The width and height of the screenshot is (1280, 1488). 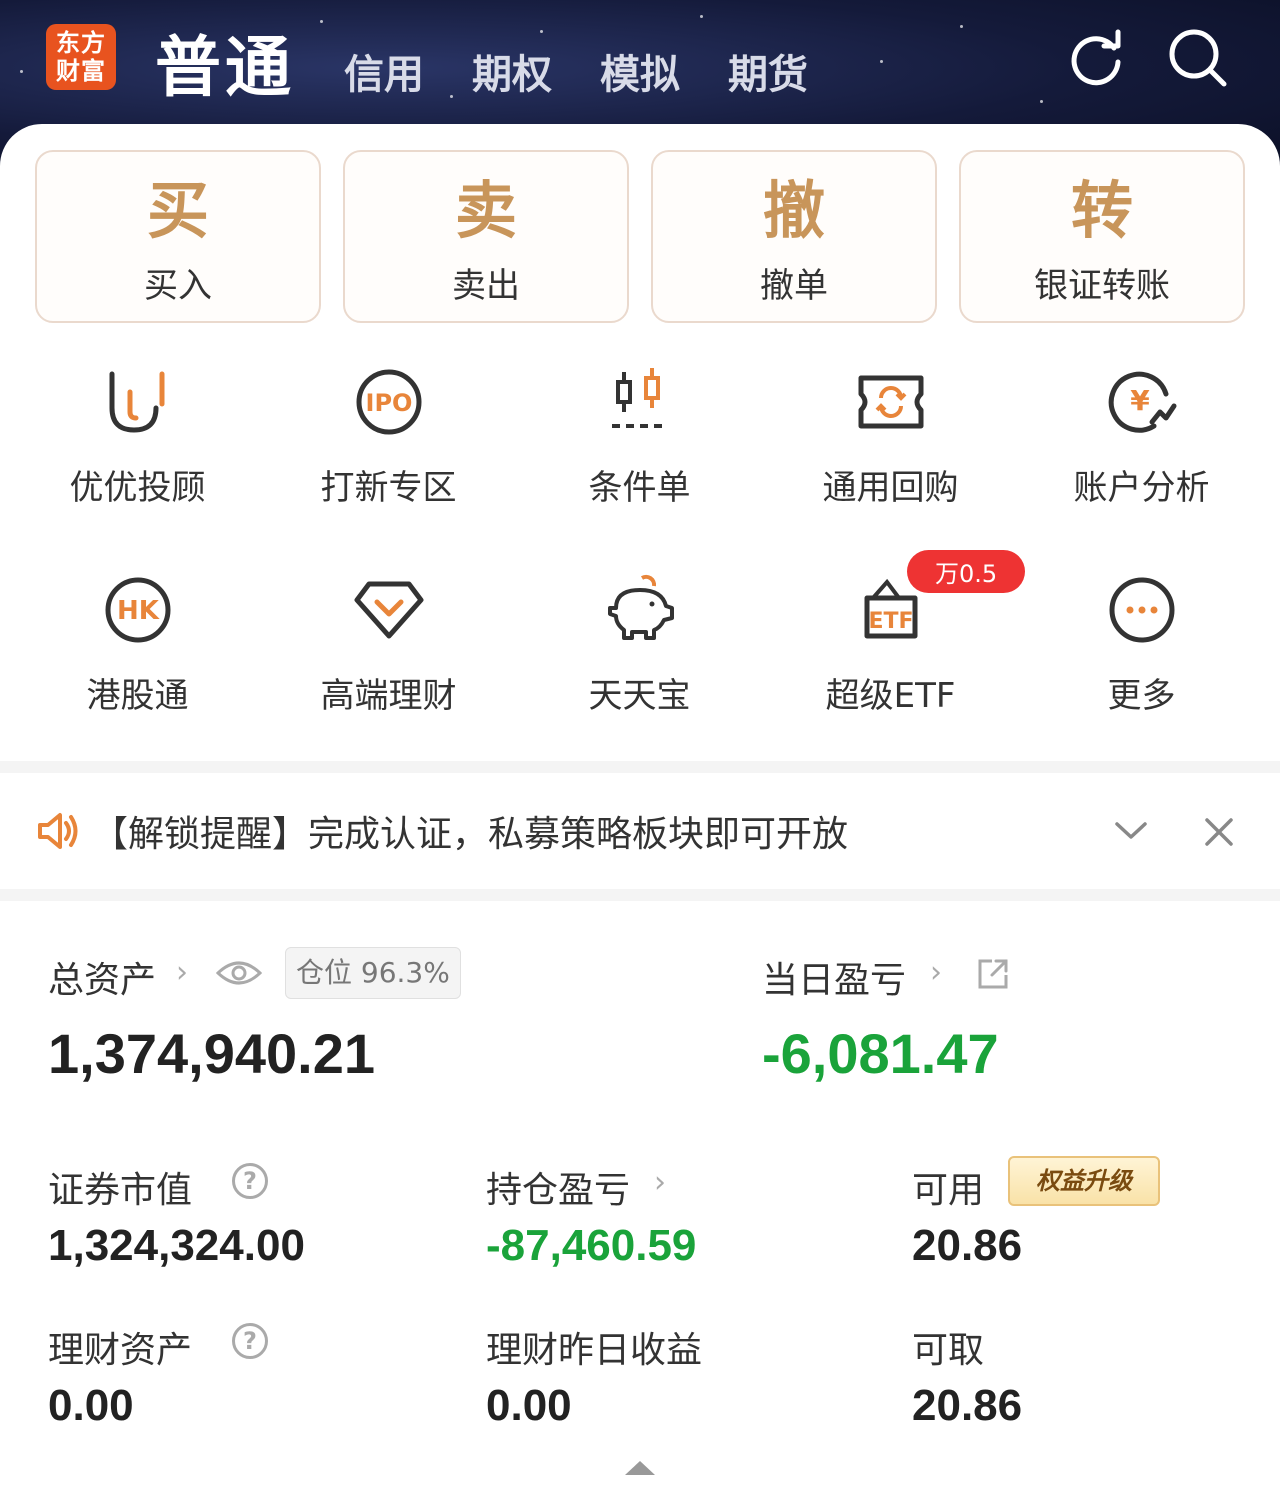 I want to click on ipo-icon: IPO, so click(x=388, y=402).